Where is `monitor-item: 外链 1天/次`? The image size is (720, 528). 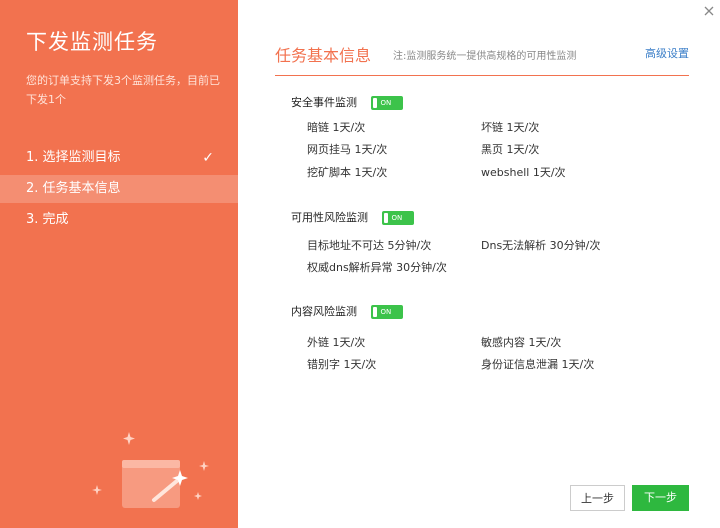 monitor-item: 外链 1天/次 is located at coordinates (336, 342).